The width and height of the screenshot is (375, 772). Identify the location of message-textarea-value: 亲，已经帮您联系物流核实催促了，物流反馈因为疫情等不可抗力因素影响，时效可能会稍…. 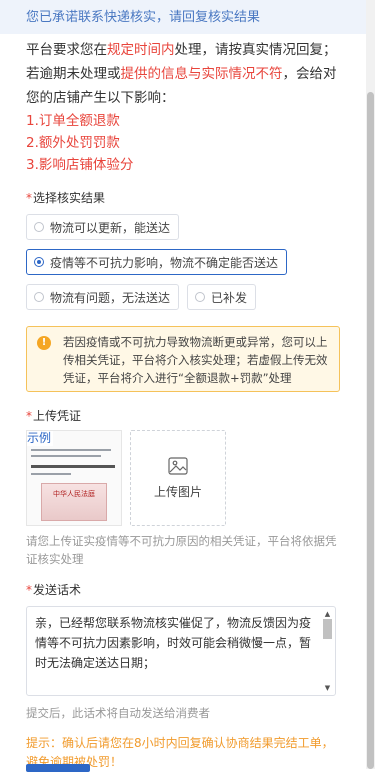
(181, 643).